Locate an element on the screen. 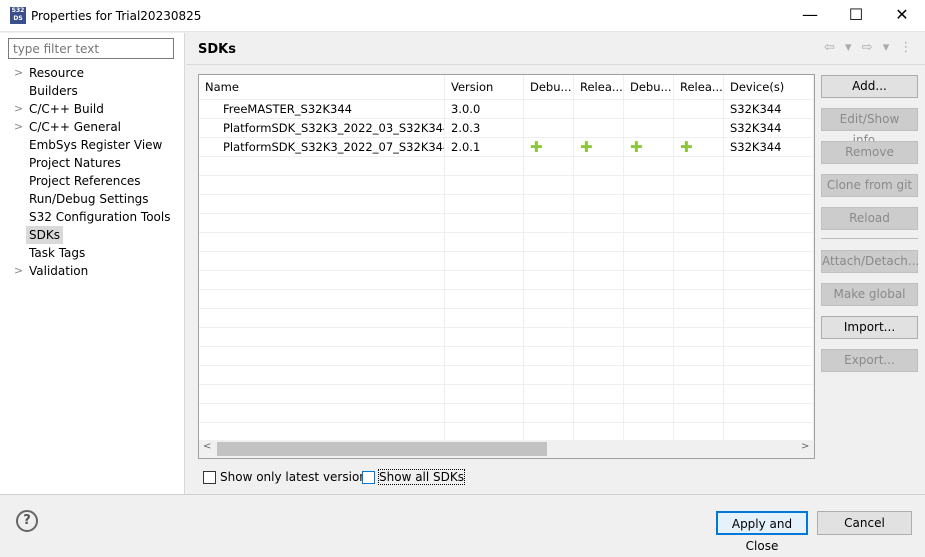 The width and height of the screenshot is (925, 557). title-bar: S32 DS Properties for Trial20230825 — ☐ ✕ is located at coordinates (462, 16).